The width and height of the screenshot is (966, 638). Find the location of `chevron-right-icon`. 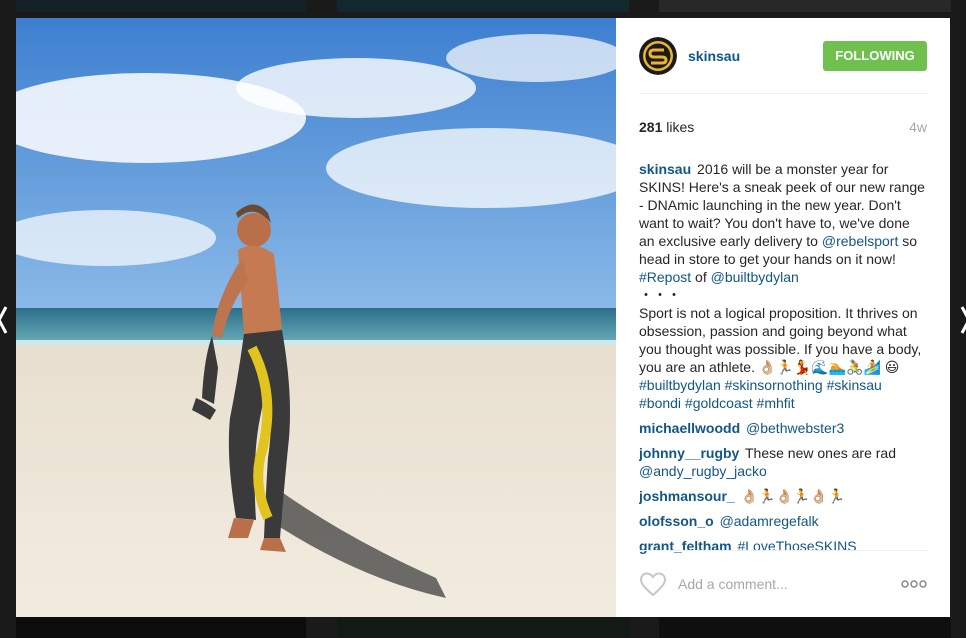

chevron-right-icon is located at coordinates (963, 320).